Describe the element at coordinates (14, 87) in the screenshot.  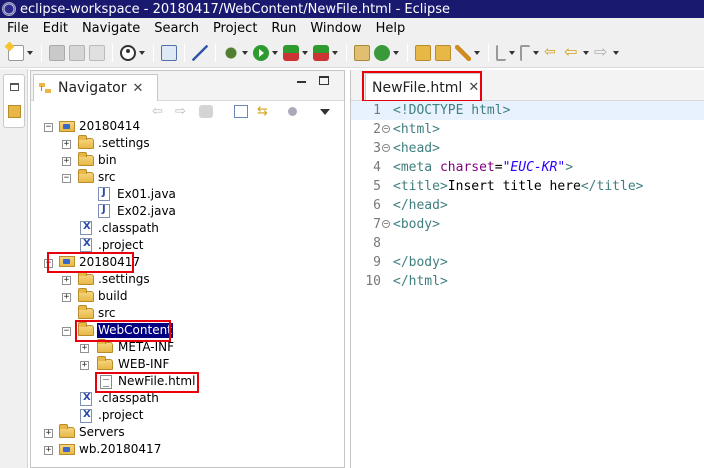
I see `restore-icon` at that location.